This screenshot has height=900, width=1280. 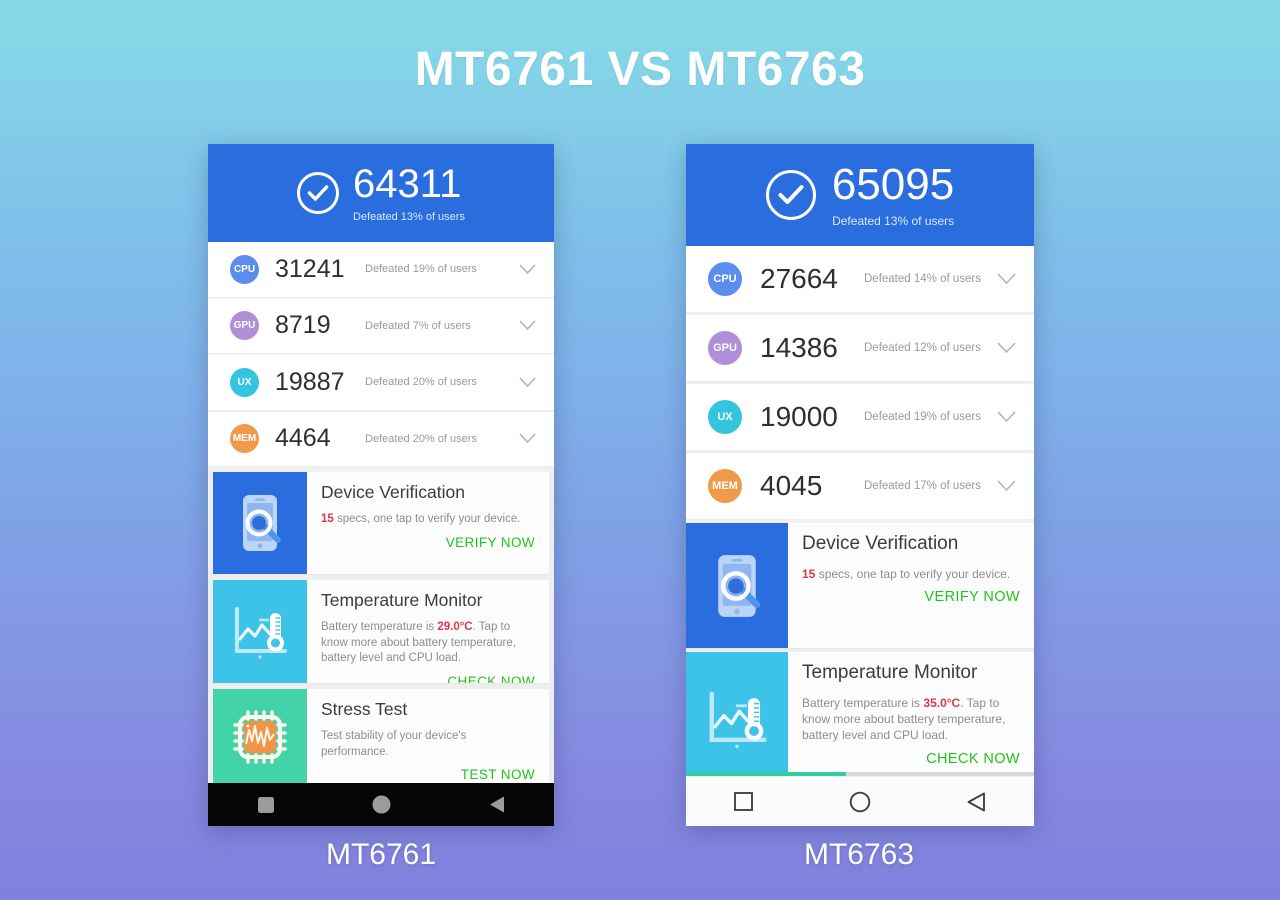 What do you see at coordinates (860, 417) in the screenshot?
I see `score-row-ux: UX 19000 Defeated 19% of users` at bounding box center [860, 417].